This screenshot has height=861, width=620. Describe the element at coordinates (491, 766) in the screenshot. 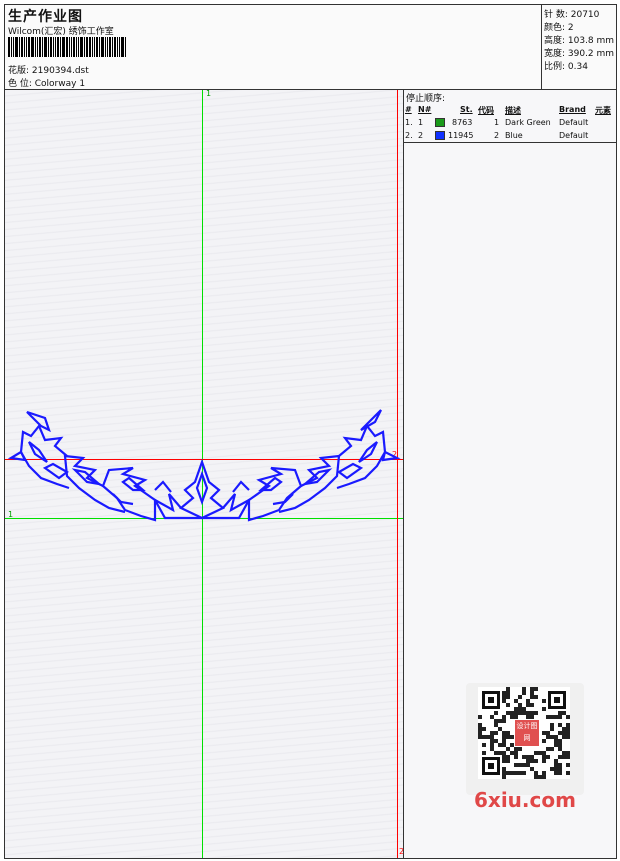

I see `qr-finder-bottom-left` at that location.